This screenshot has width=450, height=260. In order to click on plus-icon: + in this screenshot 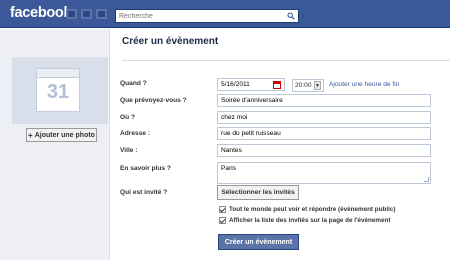, I will do `click(30, 135)`.